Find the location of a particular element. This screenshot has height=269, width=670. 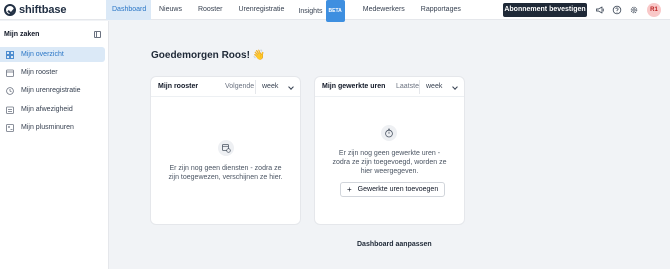

sidebar-item-label: Mijn urenregistratie is located at coordinates (51, 90).